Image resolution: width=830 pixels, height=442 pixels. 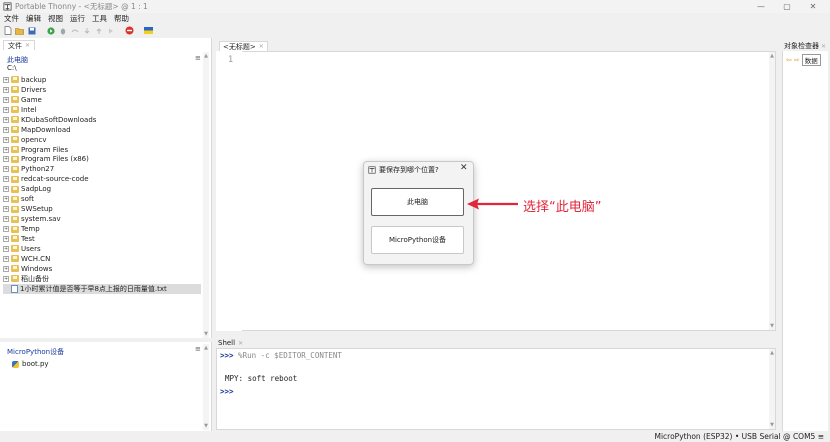 What do you see at coordinates (102, 179) in the screenshot?
I see `folder-row: + redcat-source-code` at bounding box center [102, 179].